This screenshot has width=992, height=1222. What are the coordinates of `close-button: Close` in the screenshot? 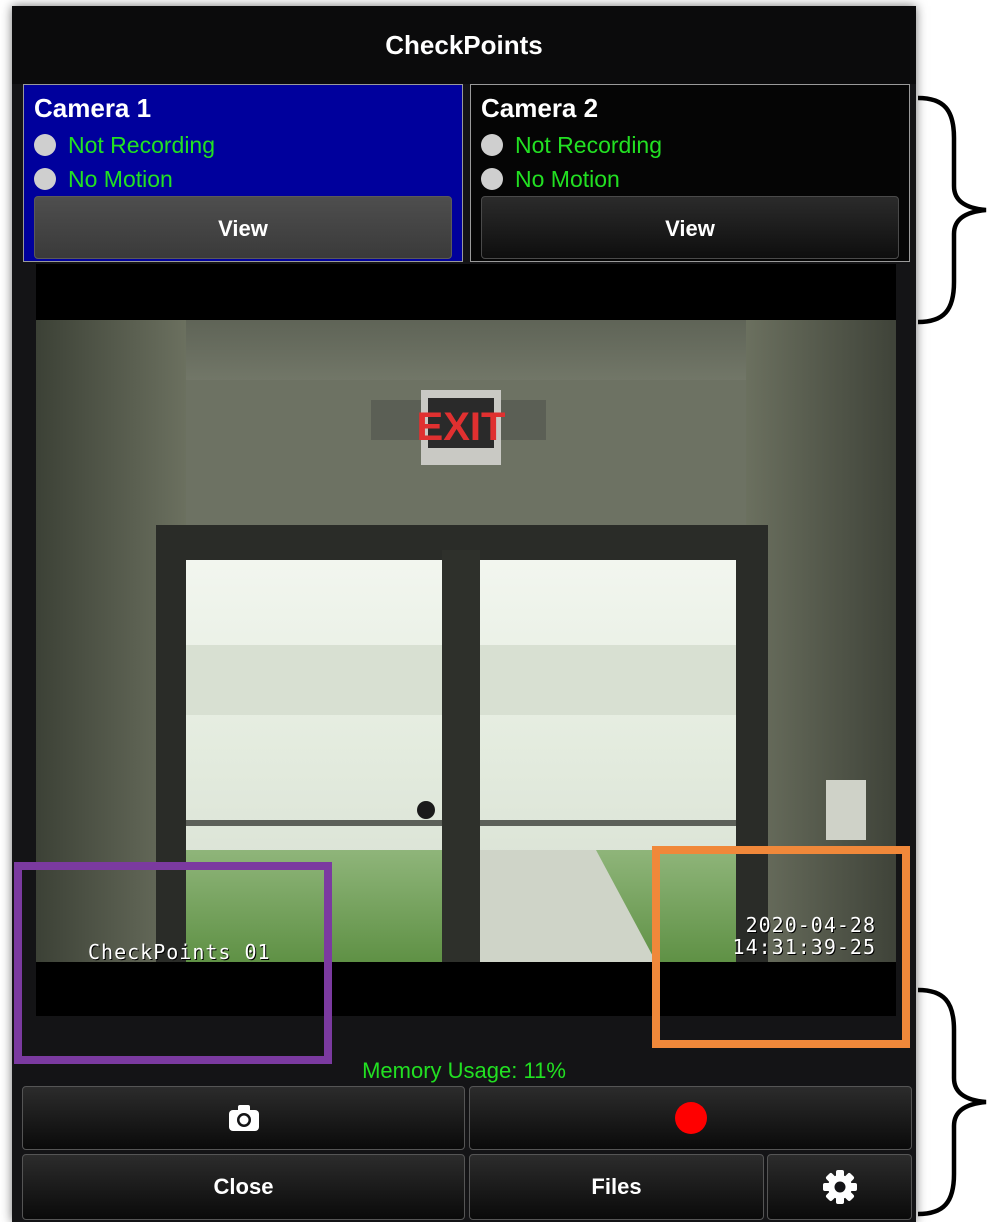 It's located at (243, 1187).